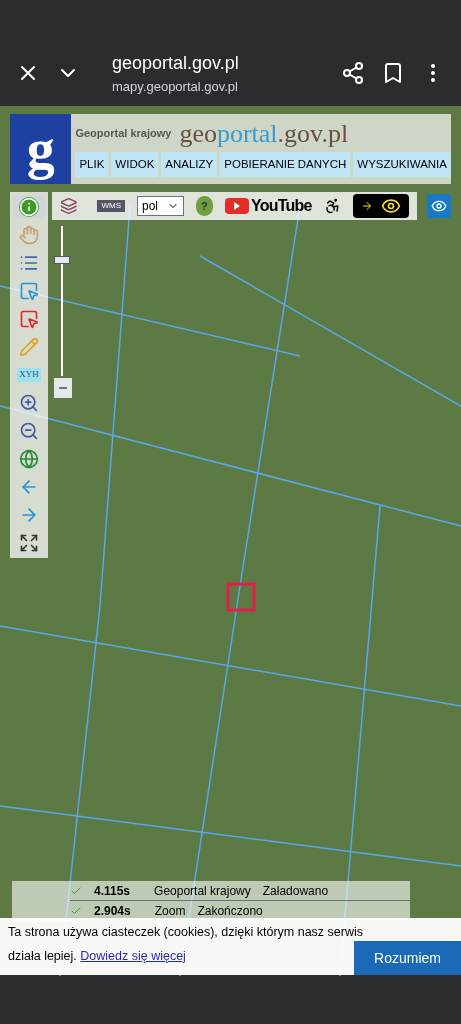 This screenshot has height=1024, width=461. What do you see at coordinates (241, 597) in the screenshot?
I see `highlighted-parcel` at bounding box center [241, 597].